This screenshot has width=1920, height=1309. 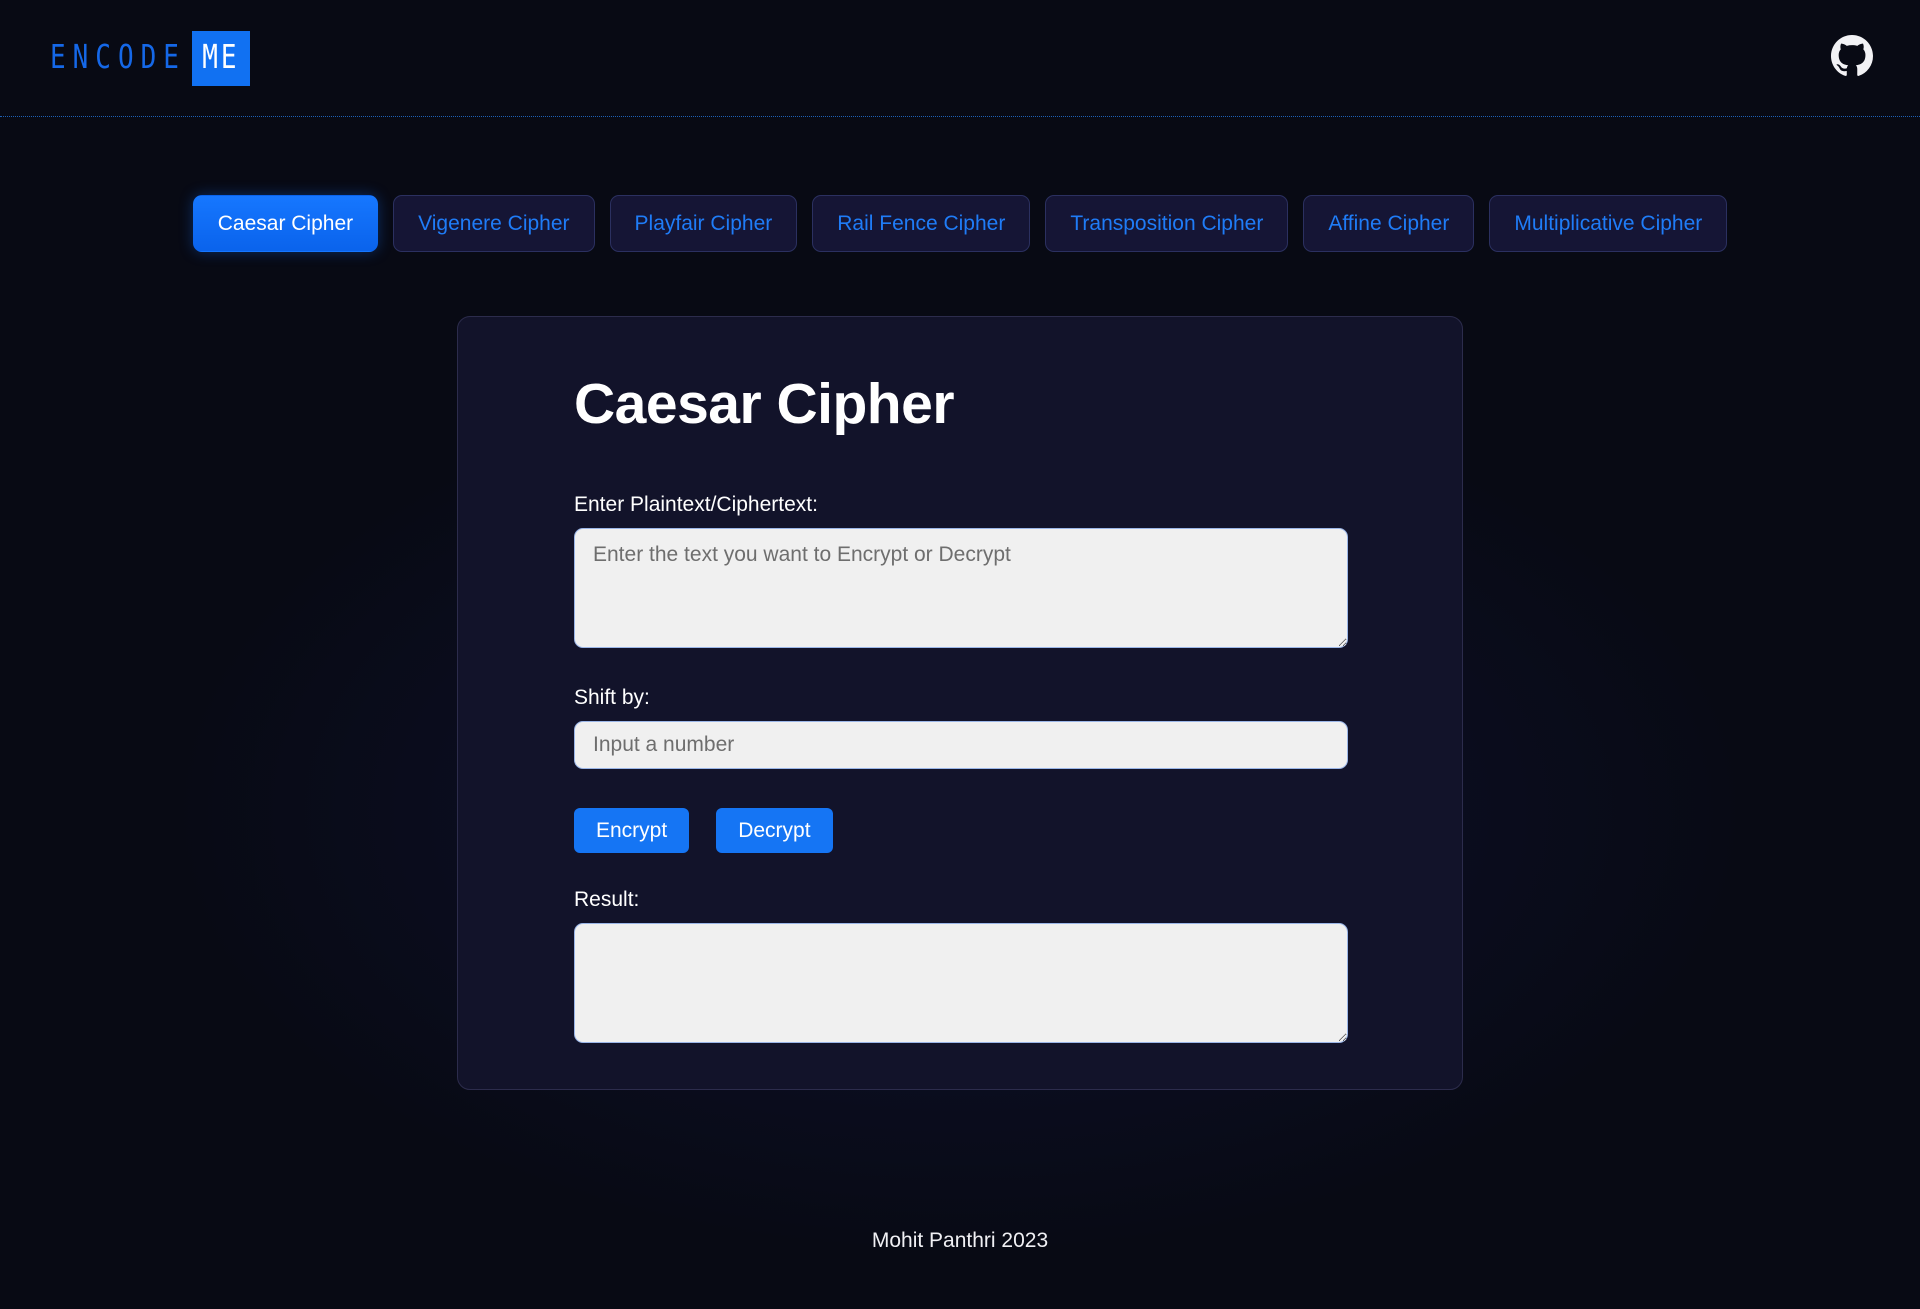 I want to click on tab-affine-cipher: Affine Cipher, so click(x=1389, y=223).